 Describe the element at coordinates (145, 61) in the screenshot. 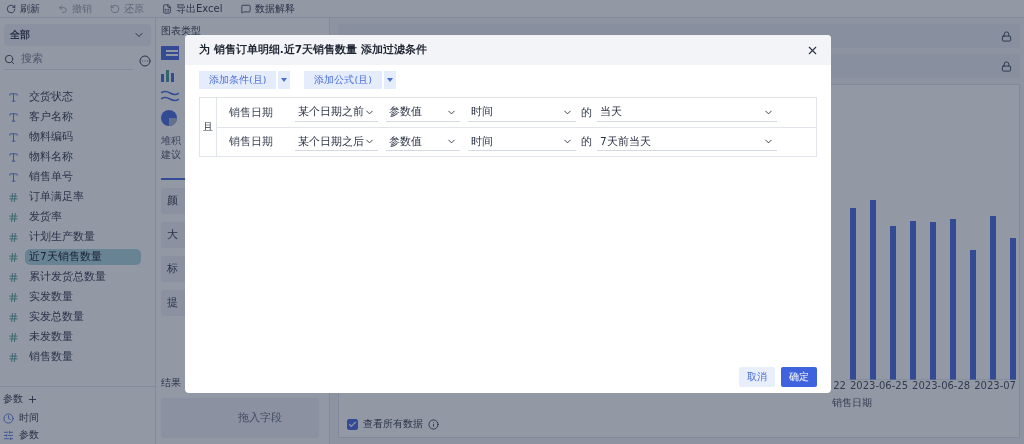

I see `more-icon` at that location.